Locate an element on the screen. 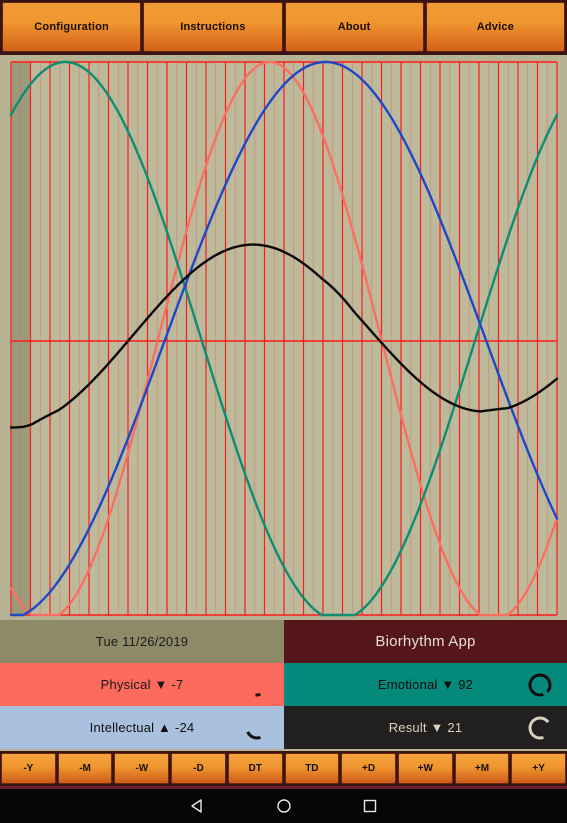  emotional-gauge-icon is located at coordinates (540, 685).